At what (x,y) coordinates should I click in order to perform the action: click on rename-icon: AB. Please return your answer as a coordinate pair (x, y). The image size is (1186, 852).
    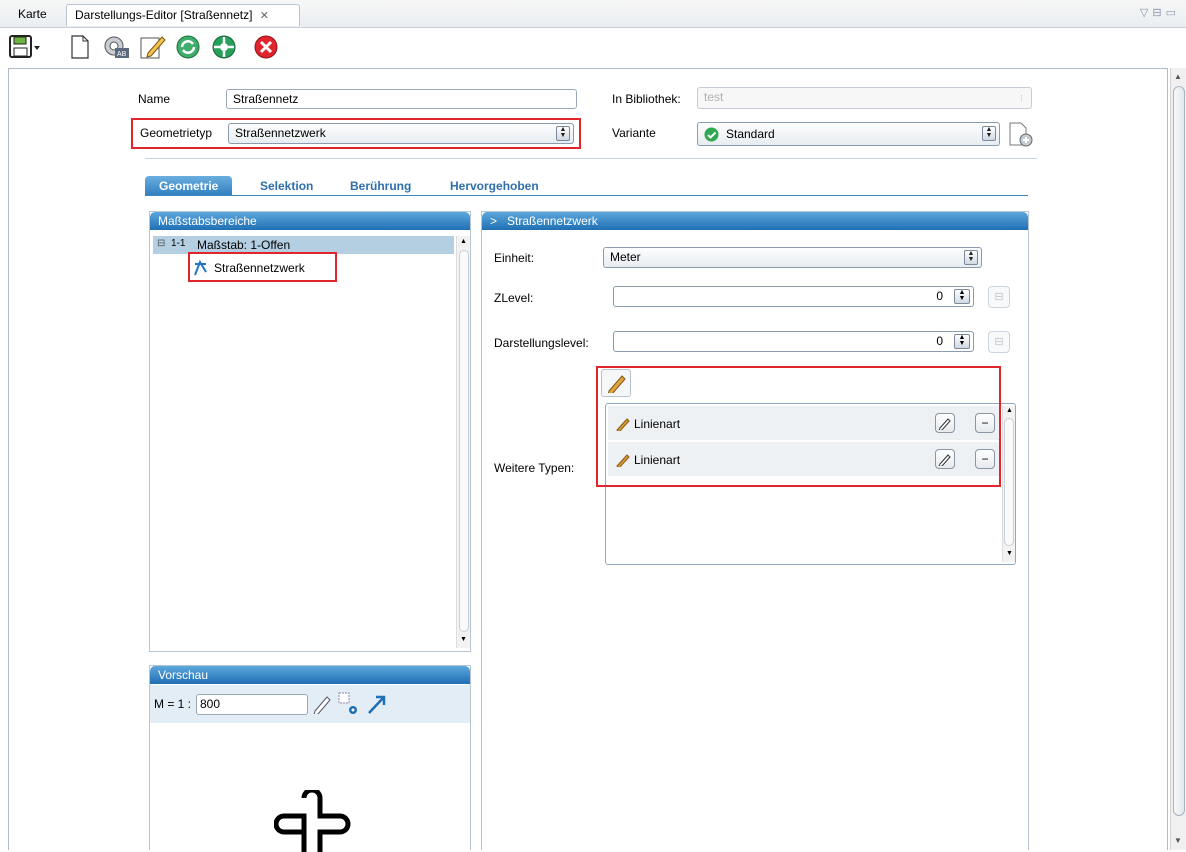
    Looking at the image, I should click on (116, 47).